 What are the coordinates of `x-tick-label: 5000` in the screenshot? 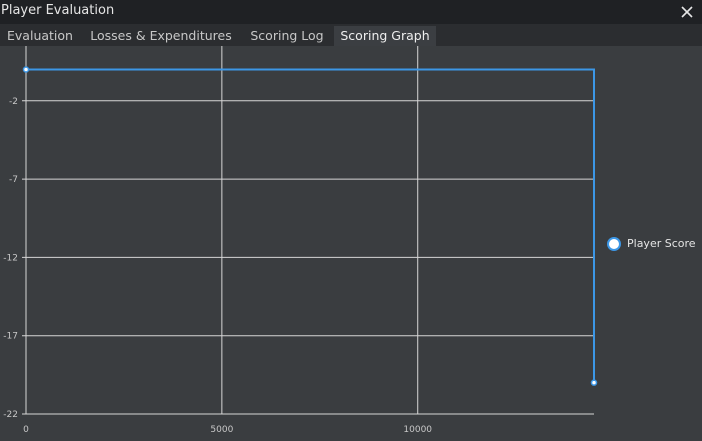 It's located at (221, 430).